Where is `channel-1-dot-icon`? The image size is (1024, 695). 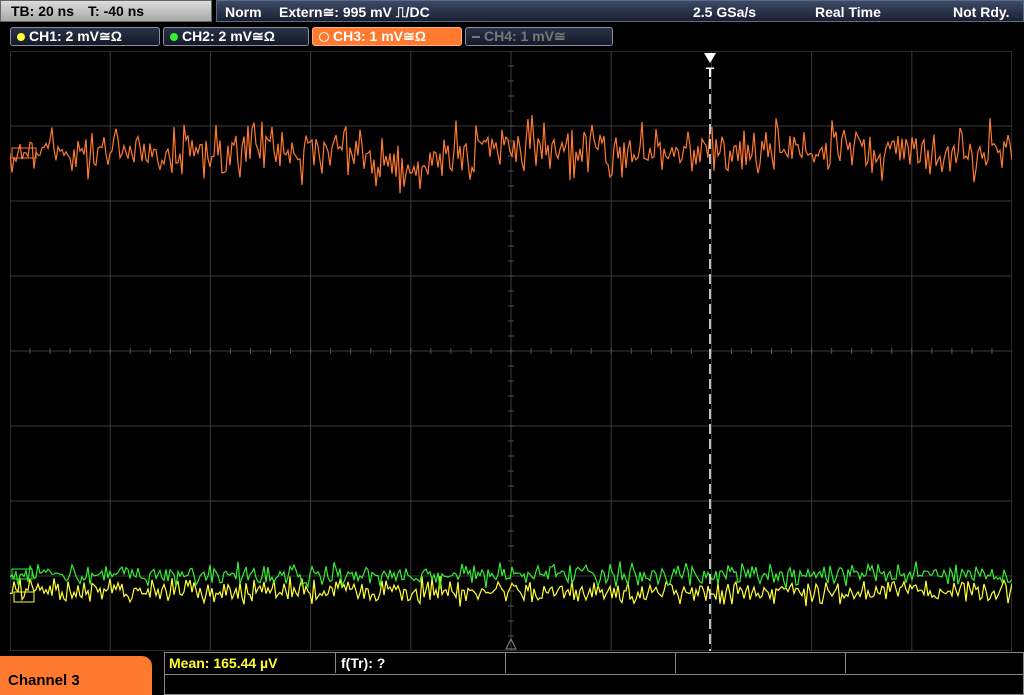
channel-1-dot-icon is located at coordinates (21, 36).